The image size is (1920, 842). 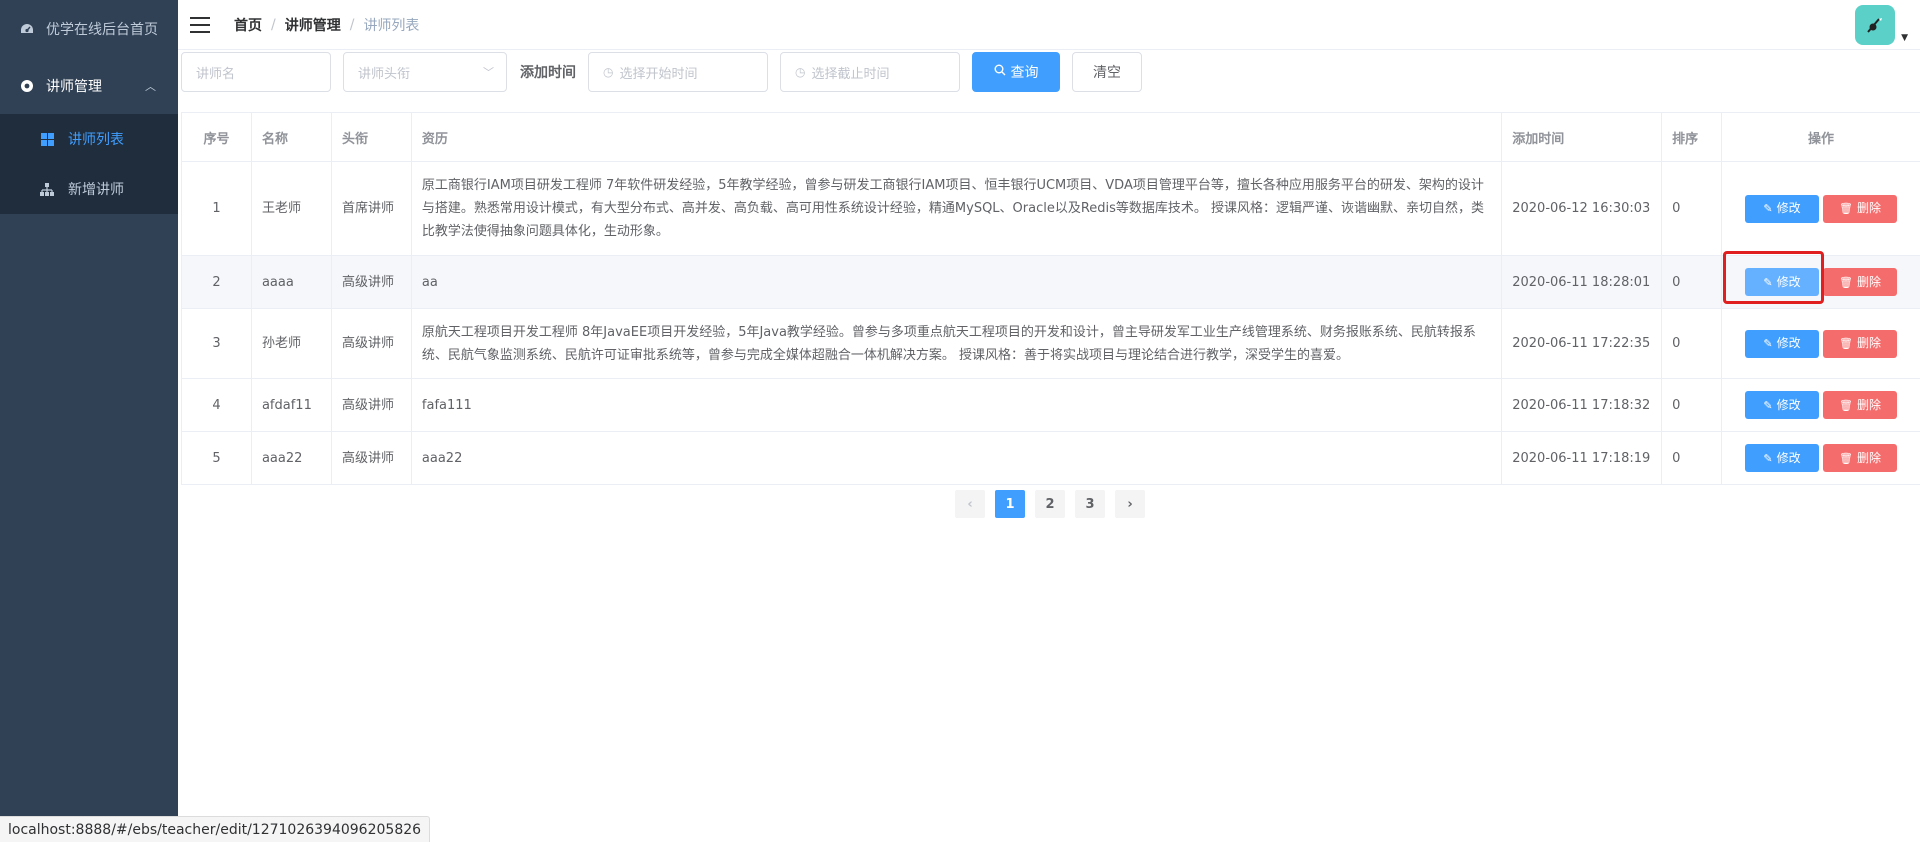 I want to click on column-header-title: 头衔, so click(x=372, y=137).